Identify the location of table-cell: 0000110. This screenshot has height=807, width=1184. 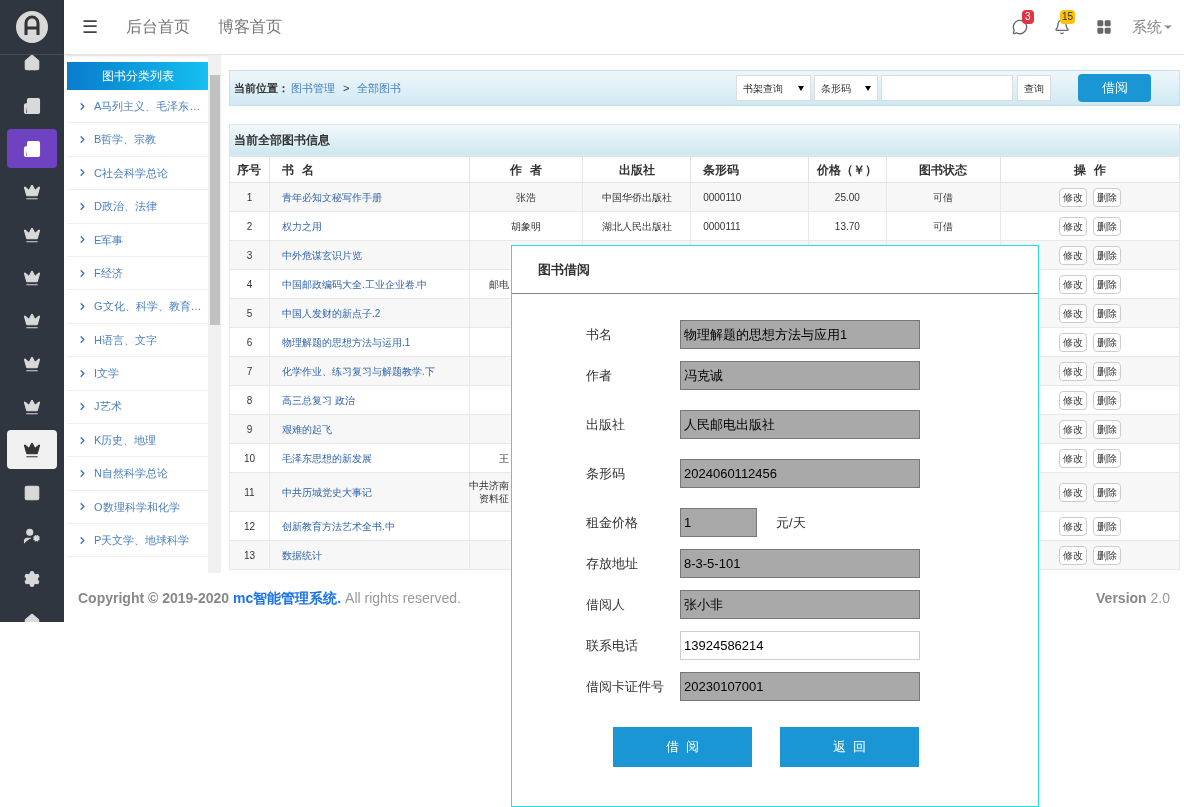
(722, 197).